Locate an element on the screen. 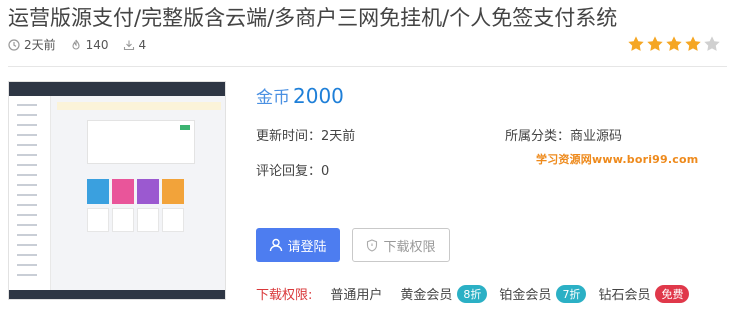  price: 金币 2000 is located at coordinates (300, 95).